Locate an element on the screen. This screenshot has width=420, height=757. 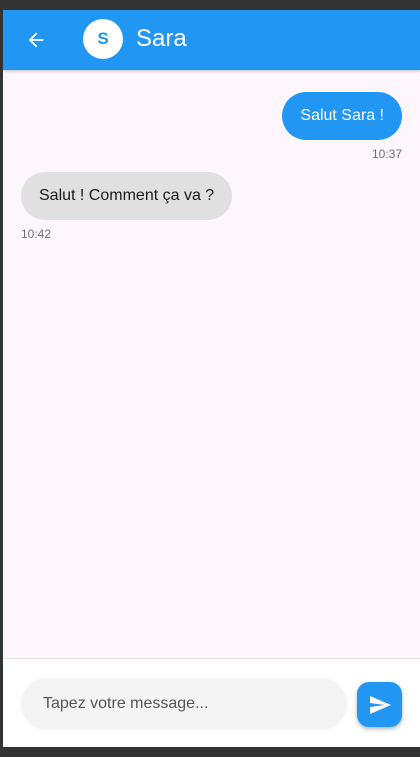
send-icon is located at coordinates (380, 704).